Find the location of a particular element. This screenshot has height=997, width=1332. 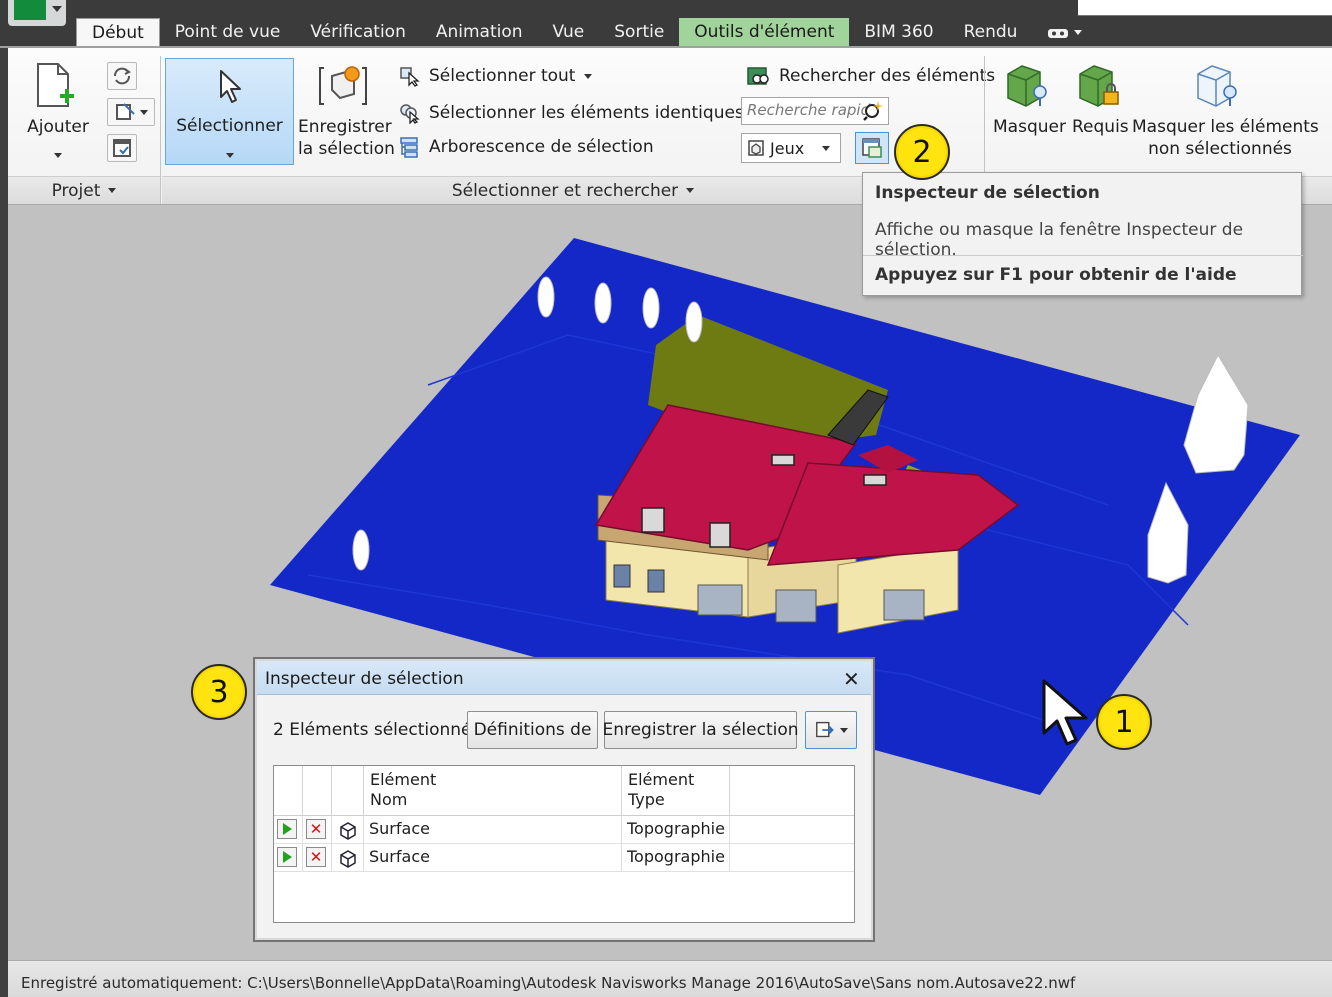

tab-6: Outils d'élément is located at coordinates (764, 32).